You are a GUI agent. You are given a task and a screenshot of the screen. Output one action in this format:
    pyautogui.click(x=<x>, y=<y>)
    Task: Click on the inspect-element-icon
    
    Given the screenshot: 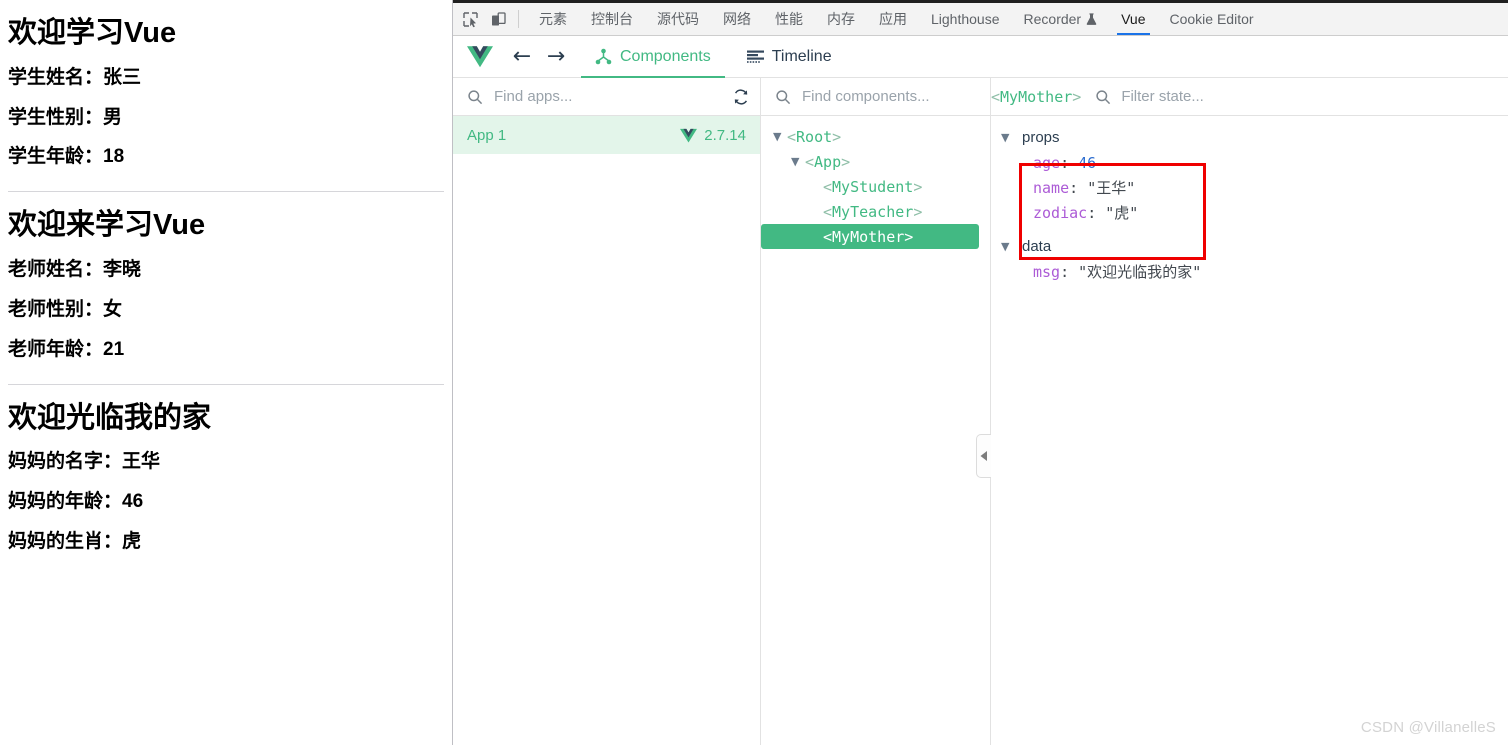 What is the action you would take?
    pyautogui.click(x=470, y=19)
    